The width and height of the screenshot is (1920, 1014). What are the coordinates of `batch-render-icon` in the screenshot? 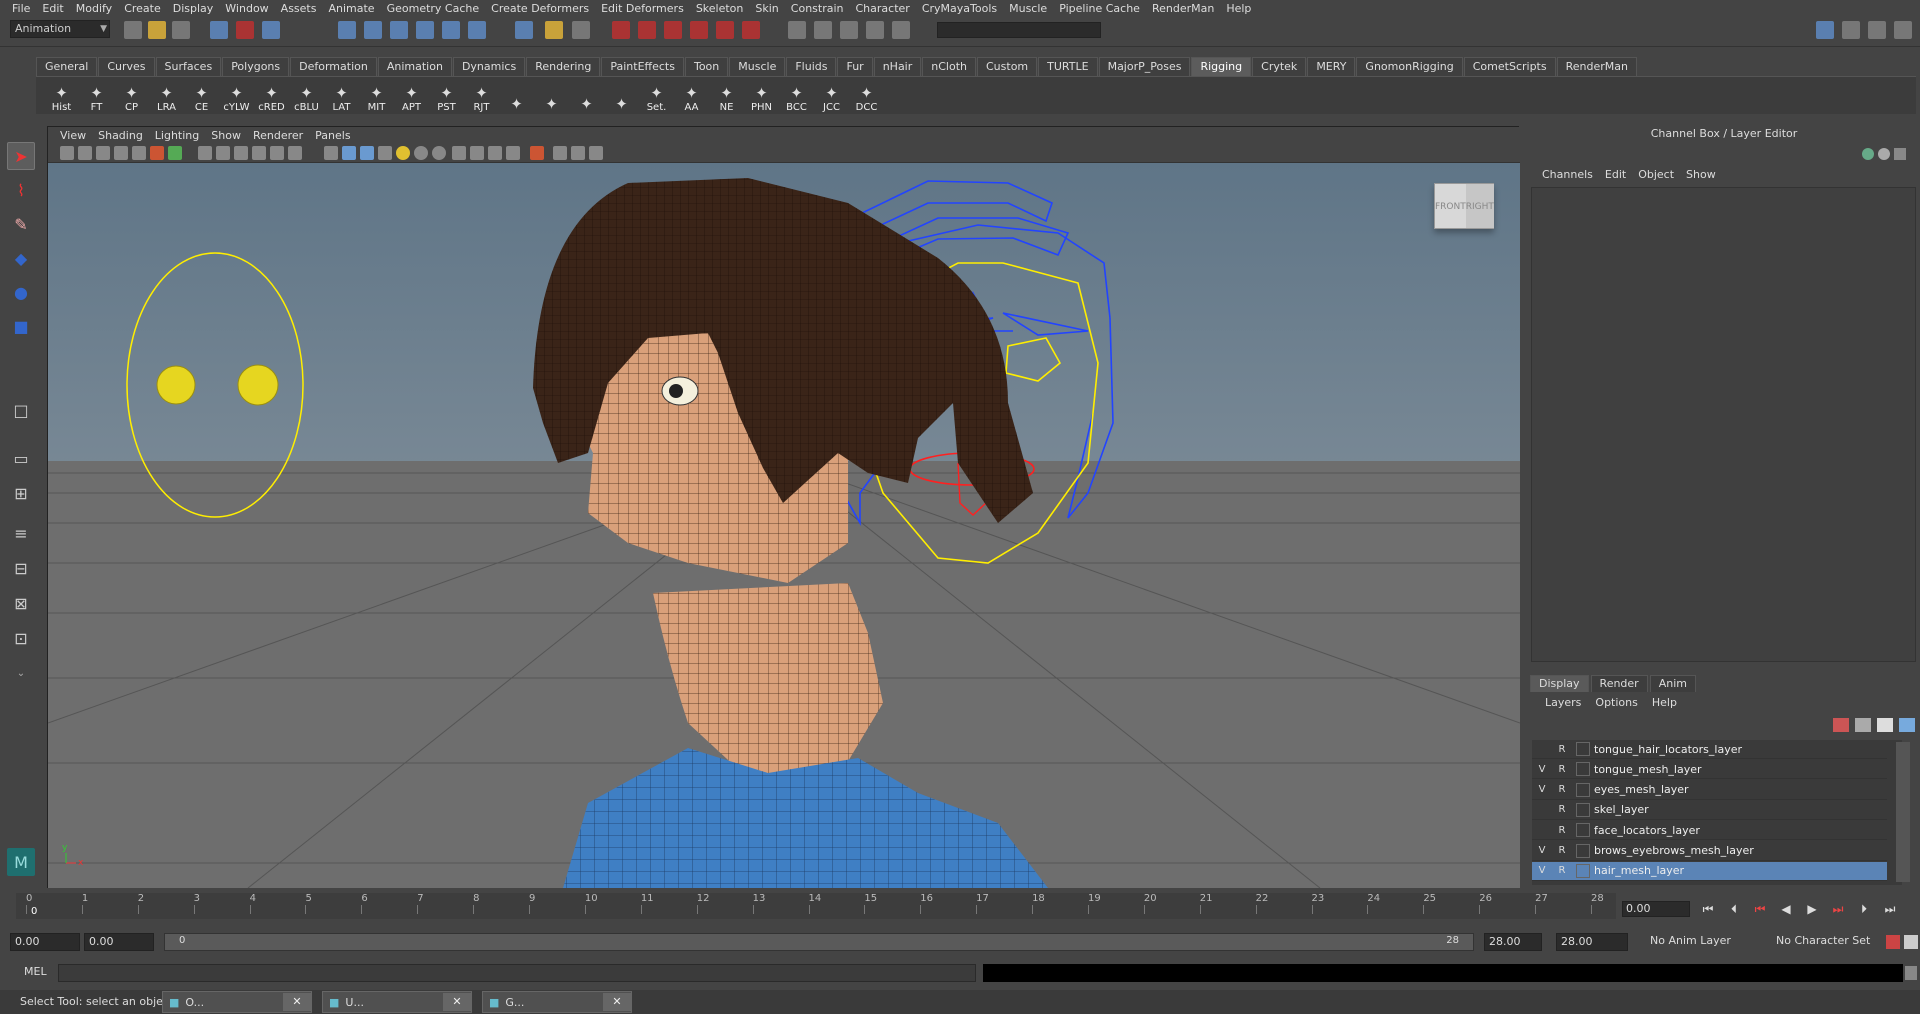 It's located at (751, 30).